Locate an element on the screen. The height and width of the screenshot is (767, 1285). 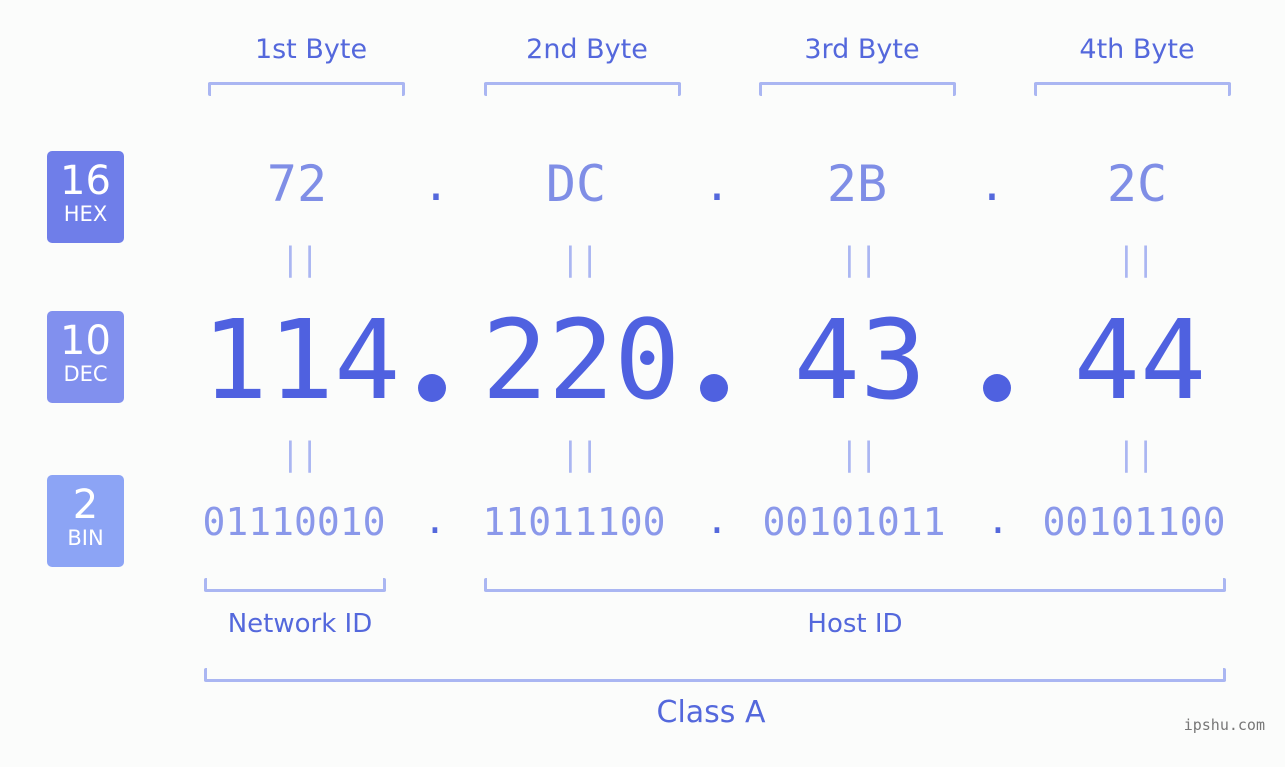
bin-value-2: 11011100 is located at coordinates (574, 522).